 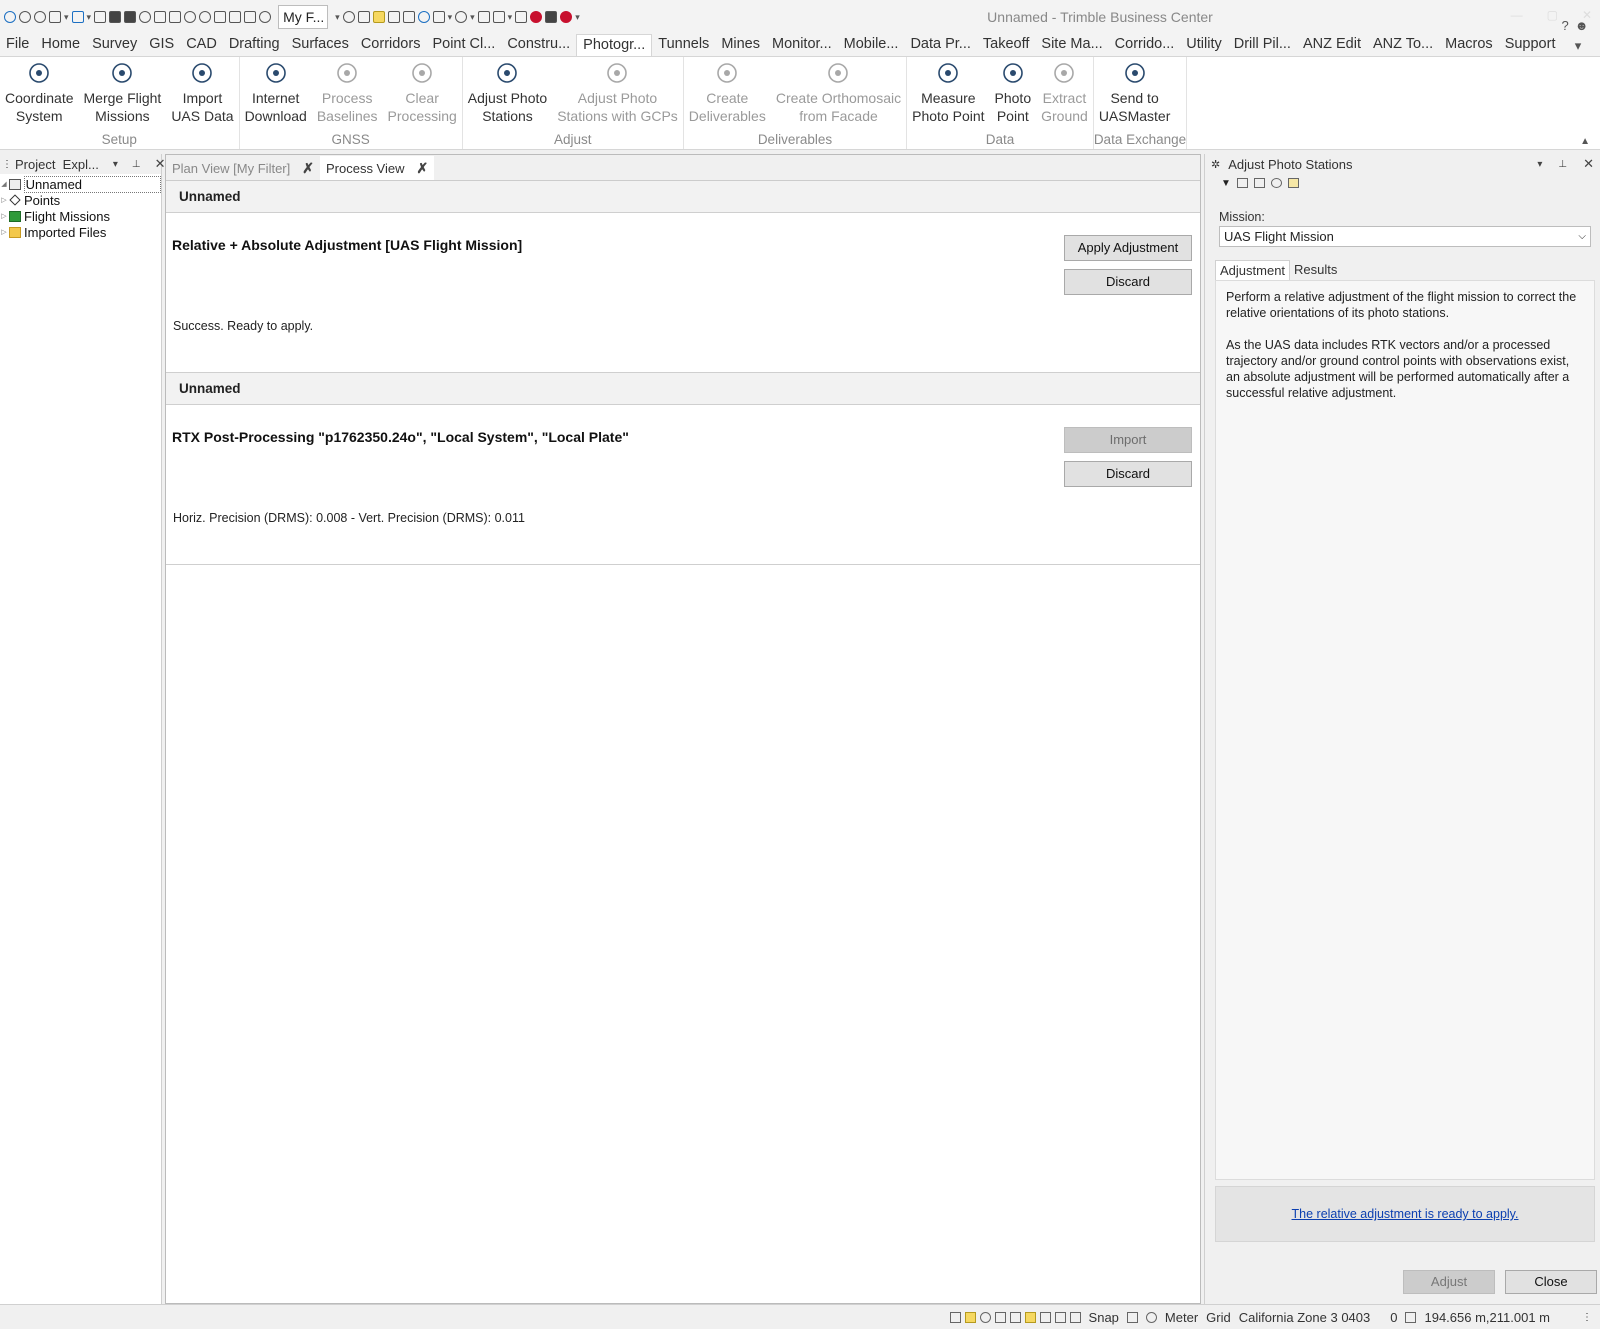 What do you see at coordinates (378, 17) in the screenshot?
I see `layer-icon` at bounding box center [378, 17].